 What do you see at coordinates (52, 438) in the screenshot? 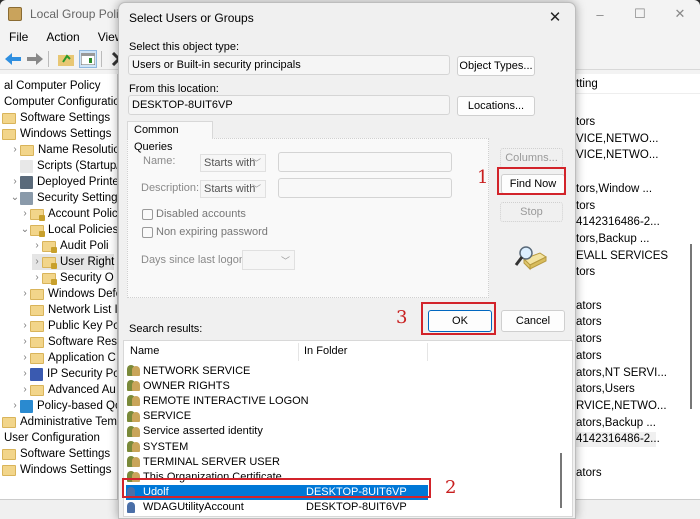
I see `tree-item: User Configuration` at bounding box center [52, 438].